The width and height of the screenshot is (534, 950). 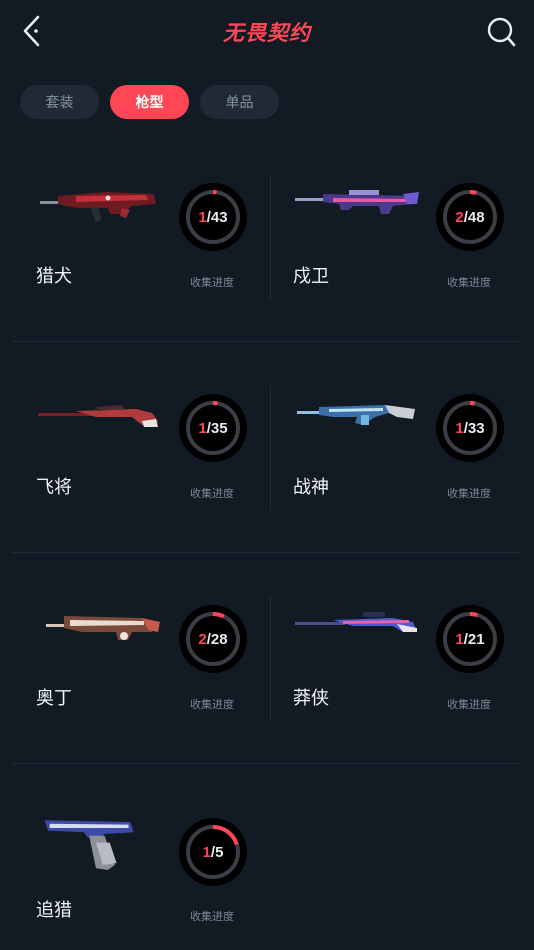 What do you see at coordinates (54, 487) in the screenshot?
I see `weapon-name: 飞将` at bounding box center [54, 487].